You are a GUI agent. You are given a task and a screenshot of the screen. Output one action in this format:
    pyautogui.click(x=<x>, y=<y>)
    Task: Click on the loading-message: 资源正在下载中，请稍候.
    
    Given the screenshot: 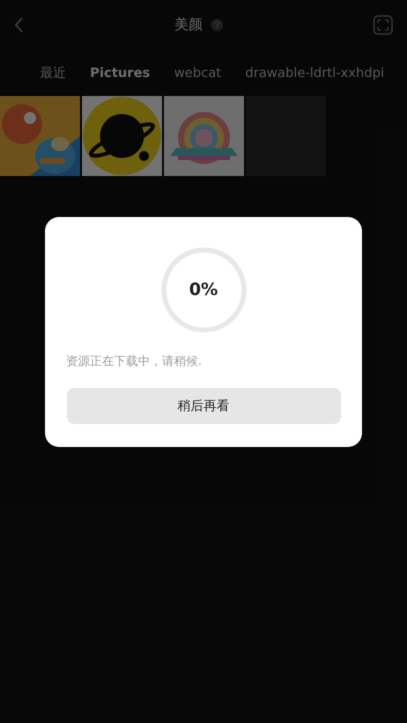 What is the action you would take?
    pyautogui.click(x=134, y=361)
    